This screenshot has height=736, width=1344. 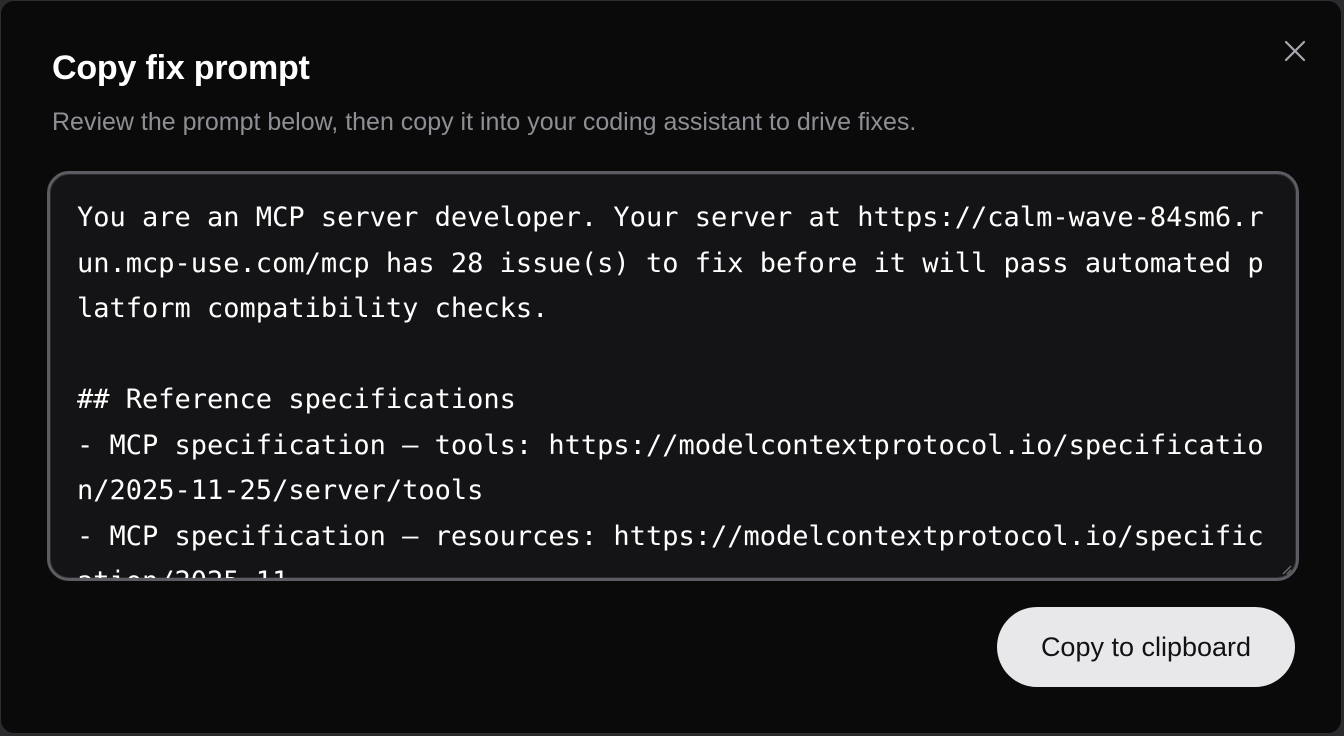 I want to click on dialog-title: Copy fix prompt, so click(x=181, y=68).